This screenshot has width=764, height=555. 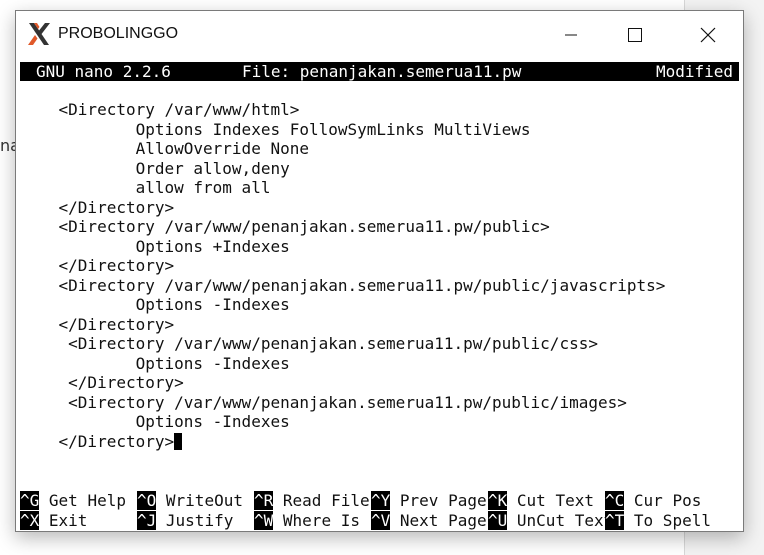 What do you see at coordinates (443, 500) in the screenshot?
I see `shortcut-label: Prev Page` at bounding box center [443, 500].